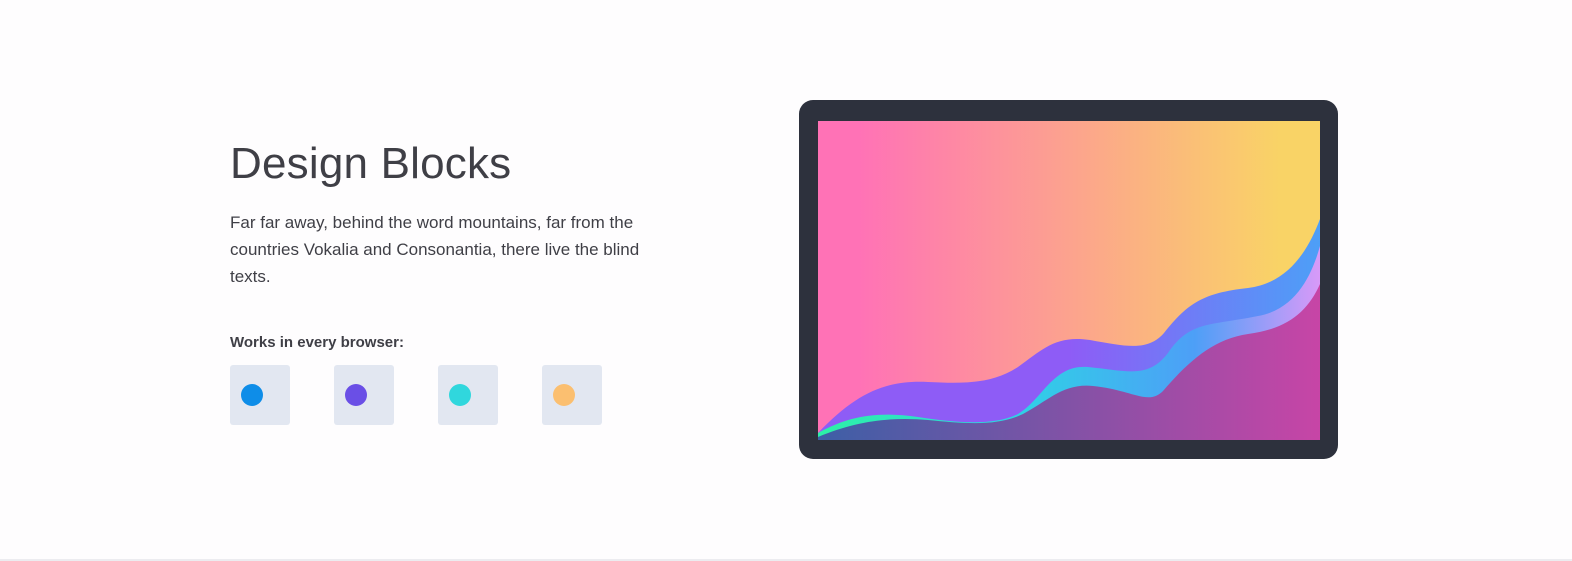 This screenshot has height=561, width=1572. Describe the element at coordinates (416, 395) in the screenshot. I see `browser-list` at that location.